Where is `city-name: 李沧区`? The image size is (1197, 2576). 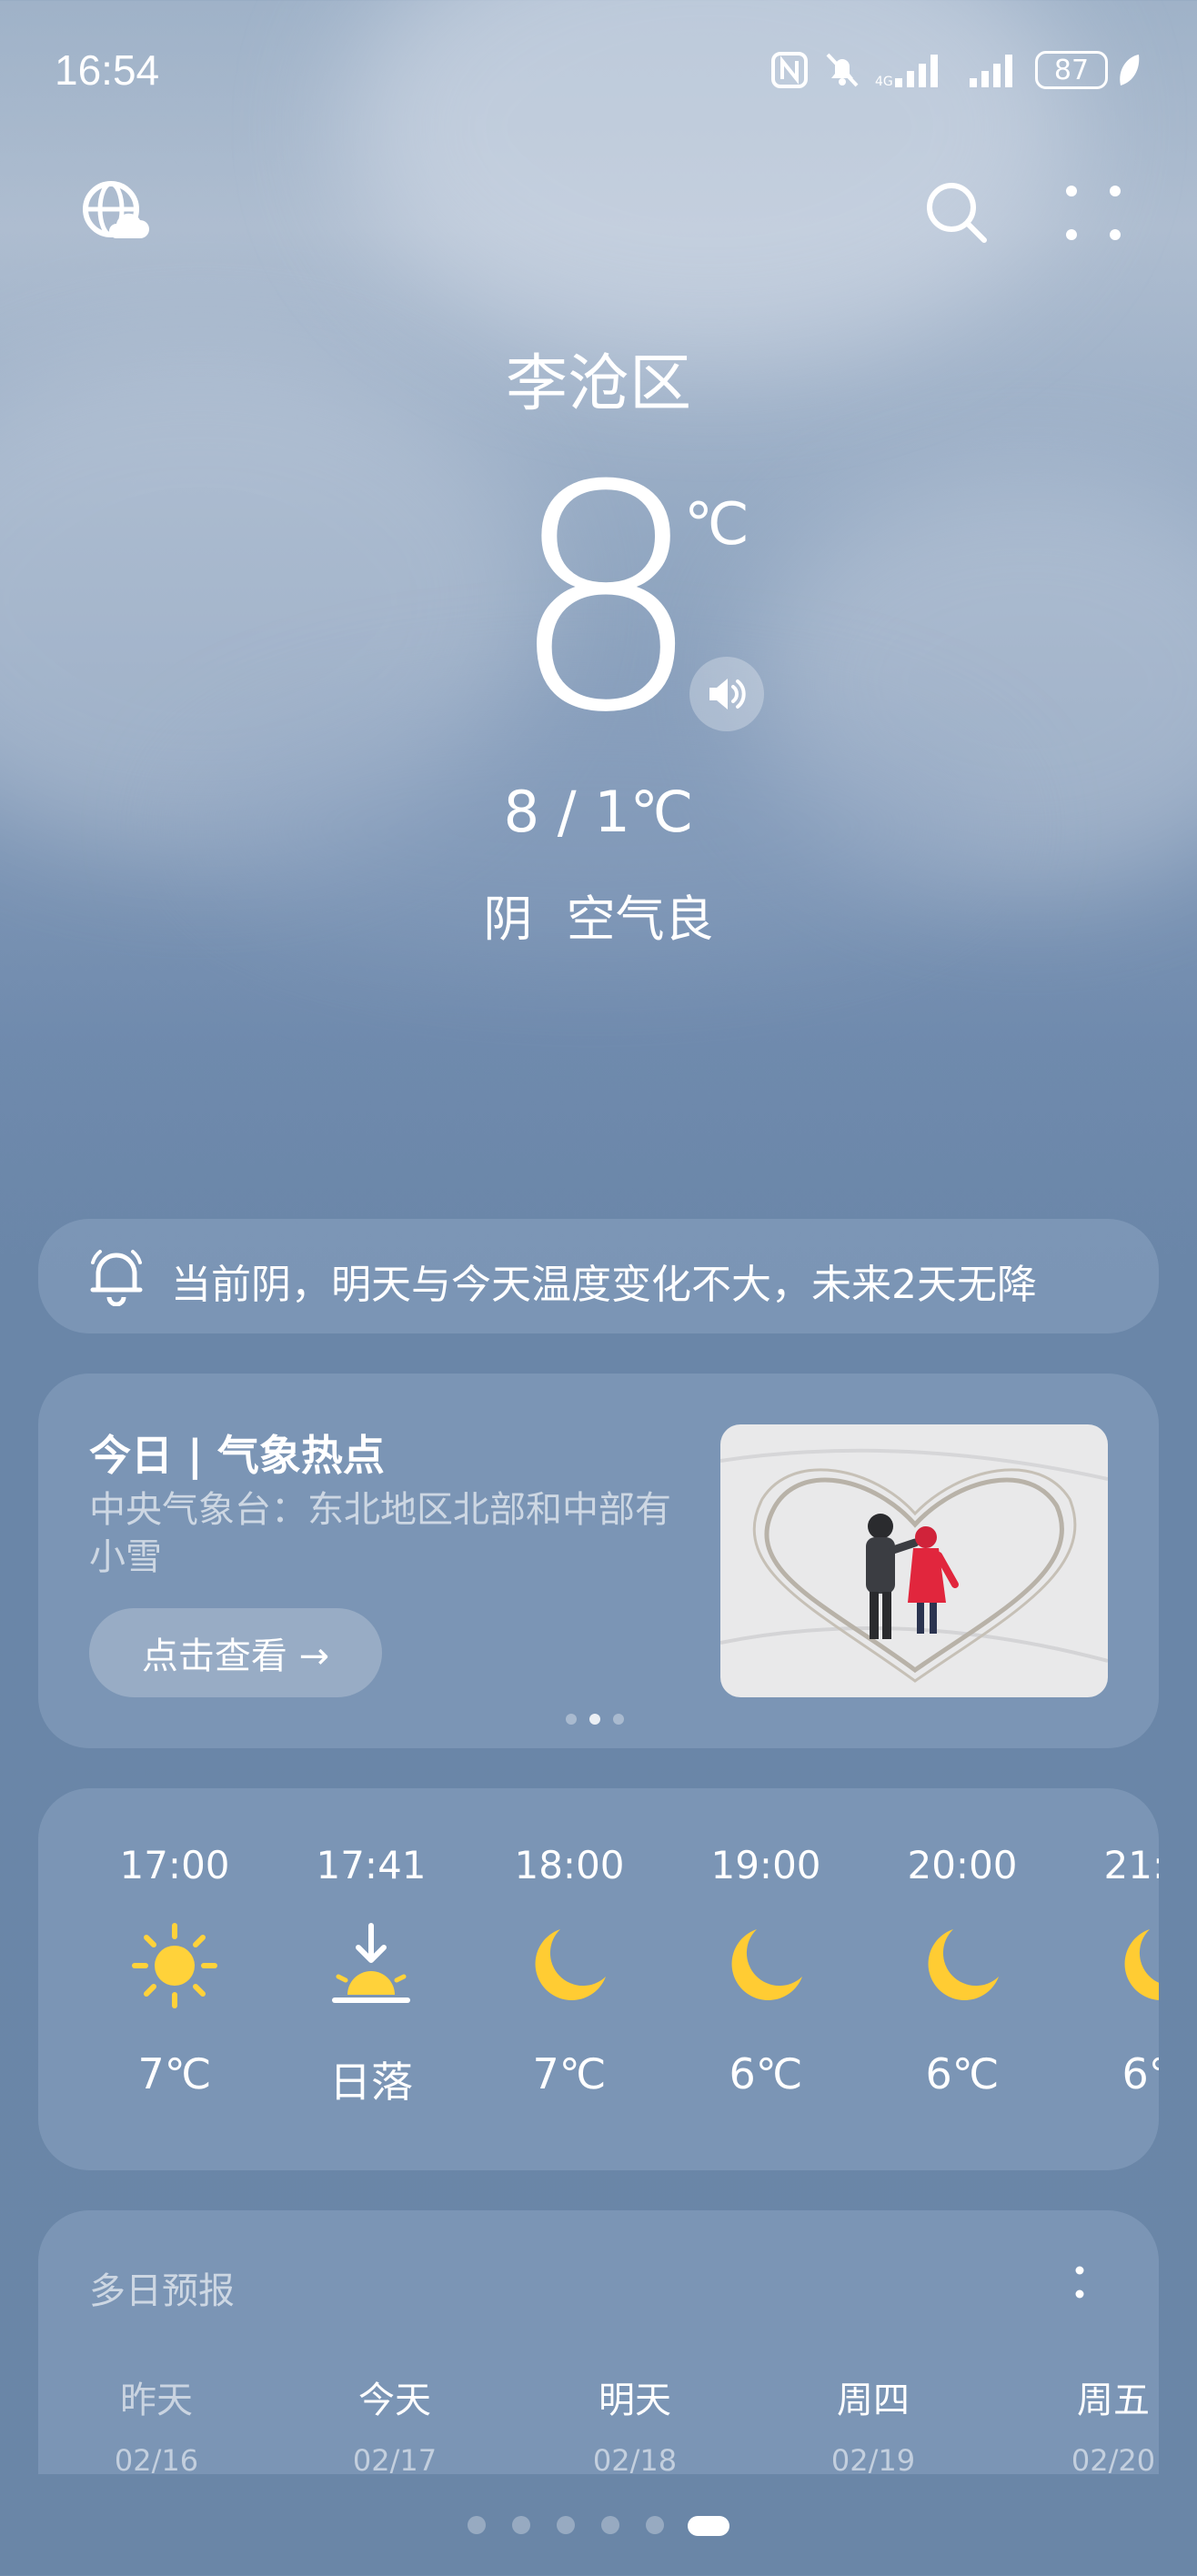
city-name: 李沧区 is located at coordinates (598, 384).